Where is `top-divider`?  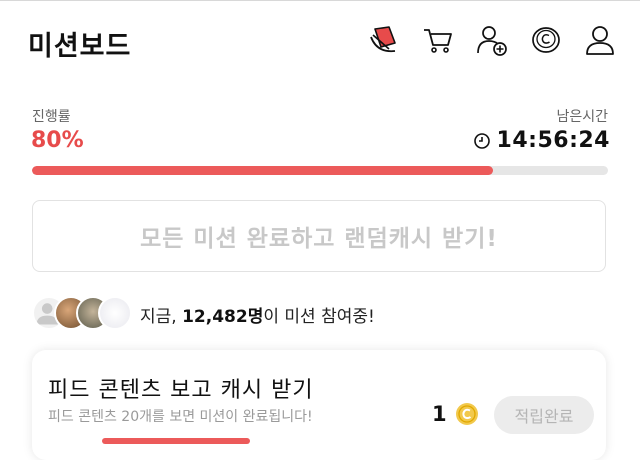
top-divider is located at coordinates (320, 0).